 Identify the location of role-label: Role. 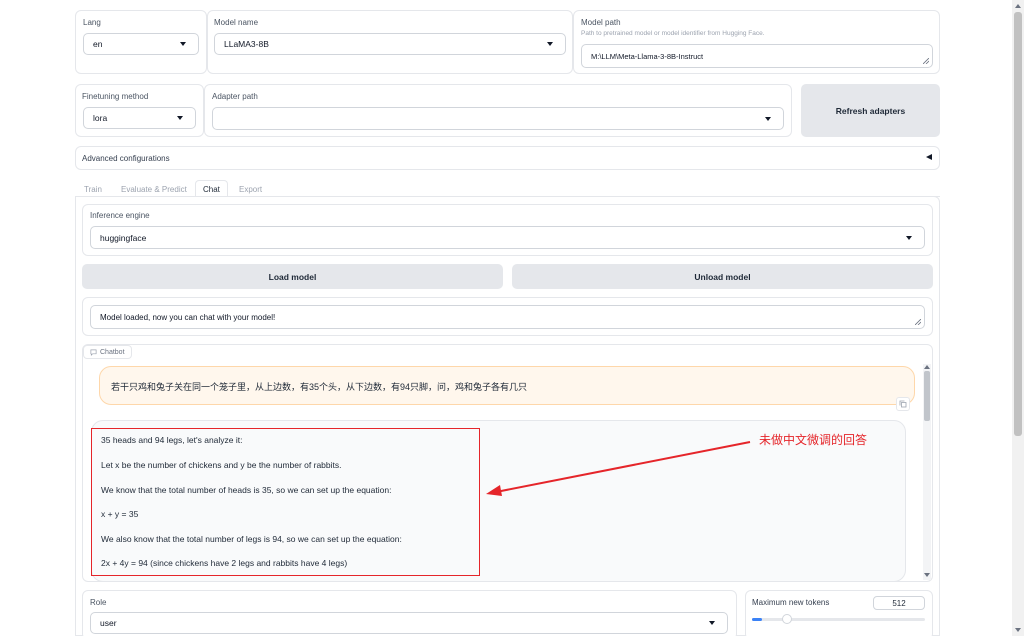
(98, 602).